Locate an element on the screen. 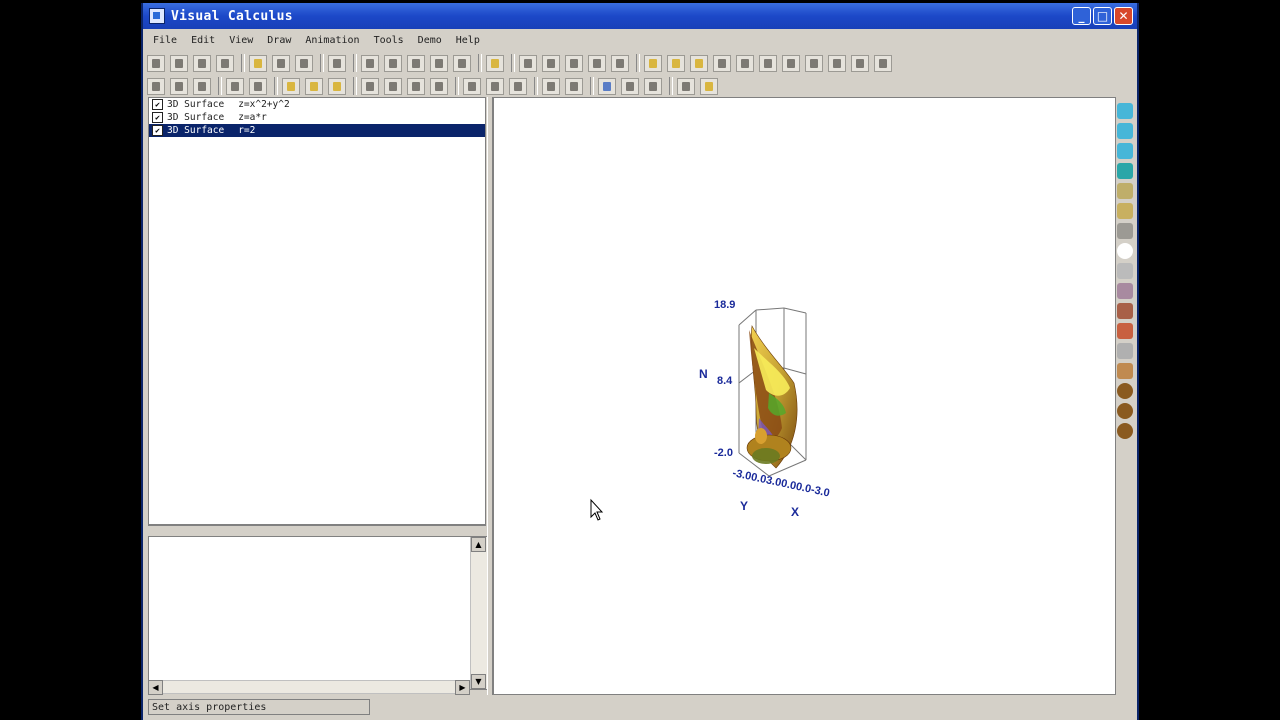  scroll-down-icon: ▼ is located at coordinates (478, 681).